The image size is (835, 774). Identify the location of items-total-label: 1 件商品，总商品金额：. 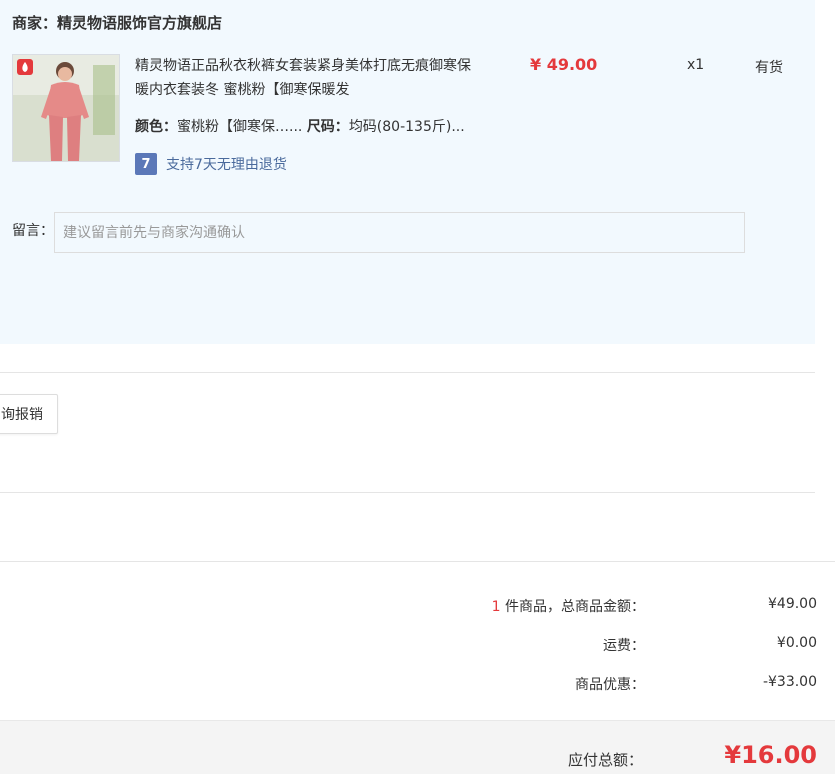
(568, 606).